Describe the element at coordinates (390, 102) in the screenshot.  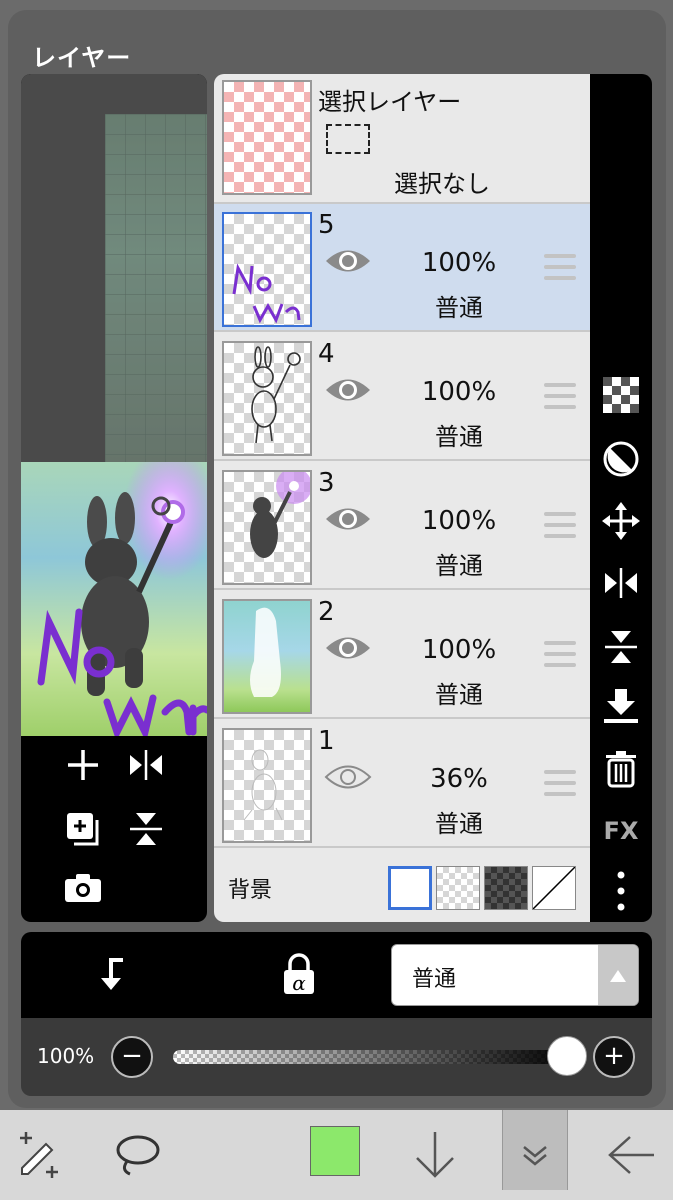
I see `selection-layer-title: 選択レイヤー` at that location.